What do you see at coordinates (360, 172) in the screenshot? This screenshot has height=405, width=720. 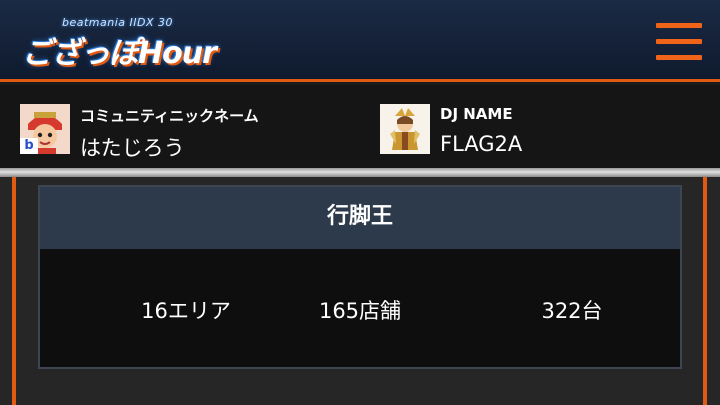 I see `section-divider` at bounding box center [360, 172].